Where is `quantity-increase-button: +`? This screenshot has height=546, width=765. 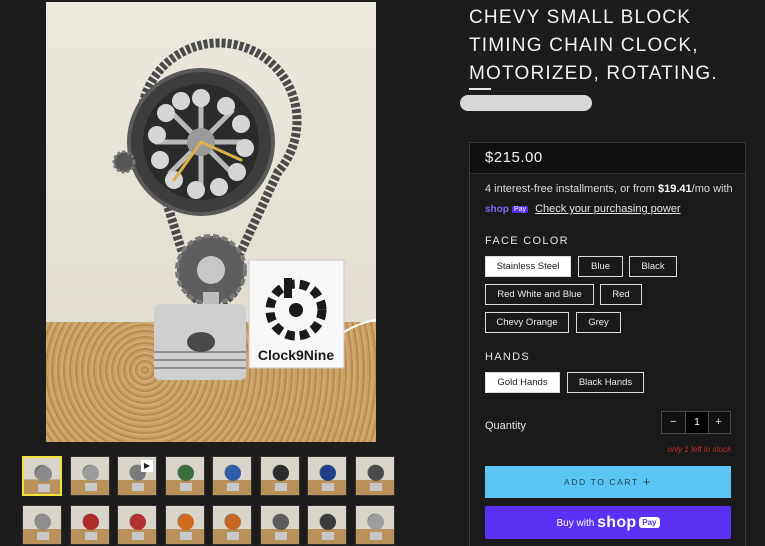
quantity-increase-button: + is located at coordinates (718, 422).